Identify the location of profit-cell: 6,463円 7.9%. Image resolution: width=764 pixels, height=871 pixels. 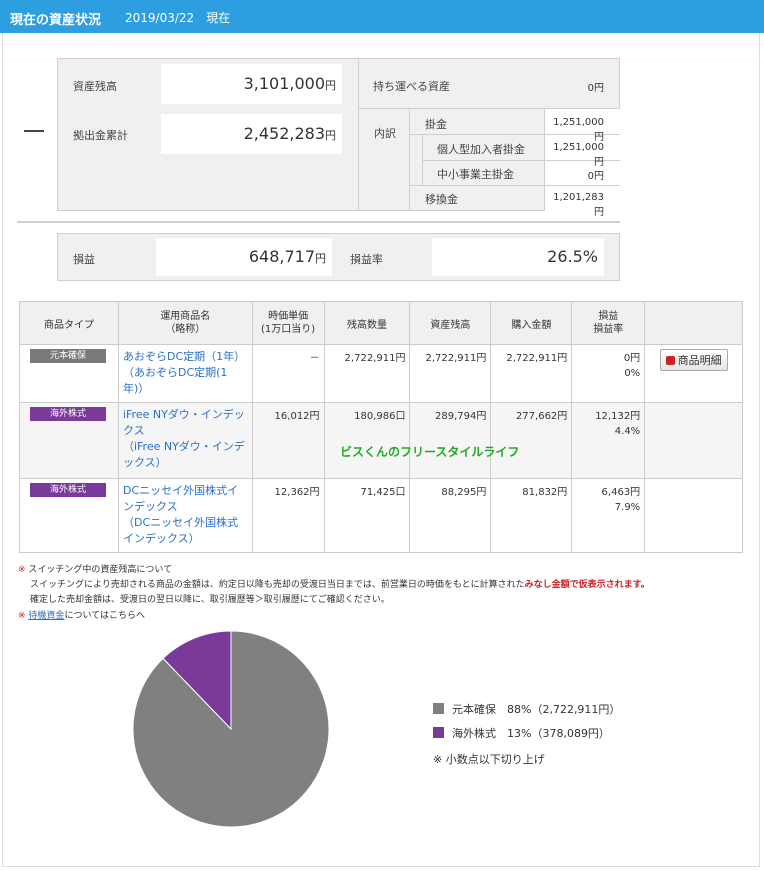
(608, 515).